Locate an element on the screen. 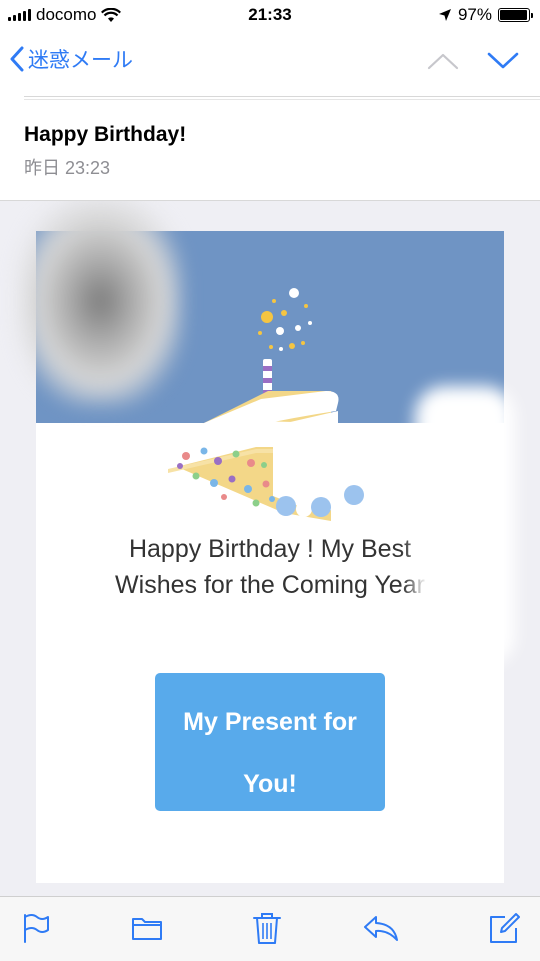  blurred-region is located at coordinates (465, 526).